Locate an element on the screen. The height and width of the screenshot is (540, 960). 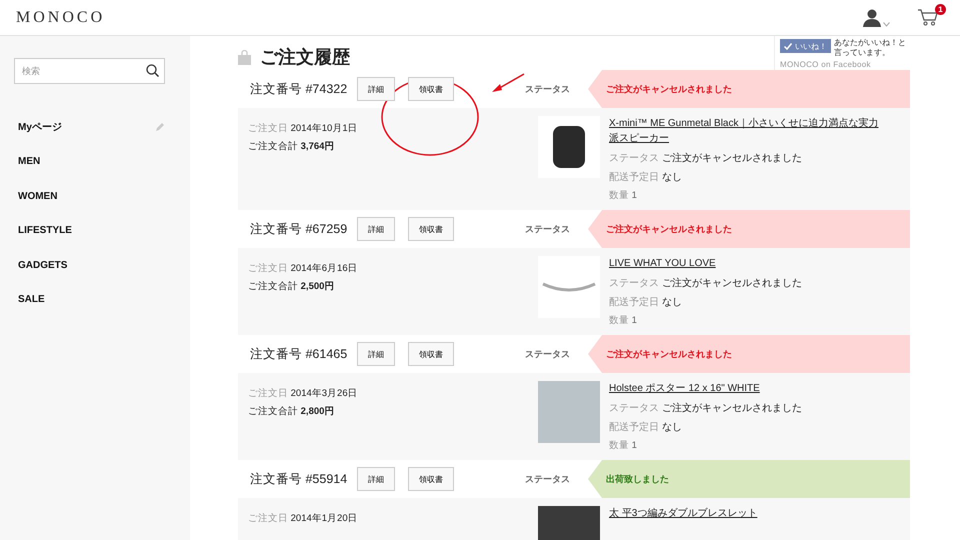
order-number: 注文番号 #61465 is located at coordinates (299, 354).